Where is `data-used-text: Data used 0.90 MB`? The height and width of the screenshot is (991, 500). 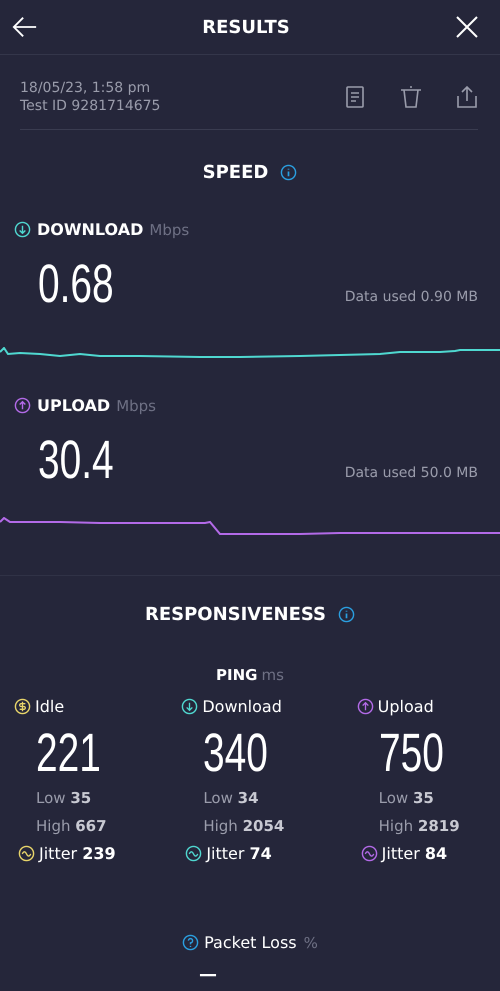 data-used-text: Data used 0.90 MB is located at coordinates (411, 298).